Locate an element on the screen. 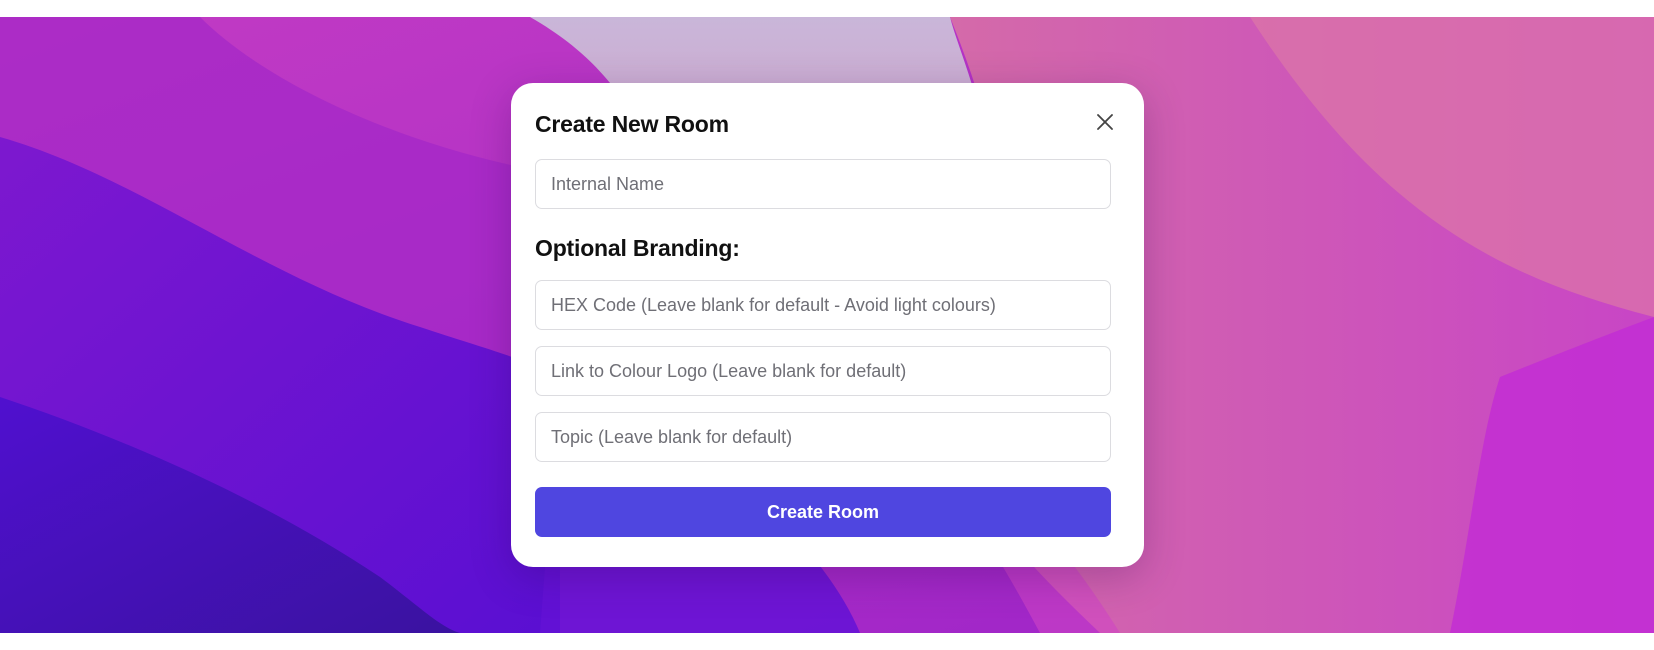 The height and width of the screenshot is (650, 1654). branding-heading: Optional Branding: is located at coordinates (637, 248).